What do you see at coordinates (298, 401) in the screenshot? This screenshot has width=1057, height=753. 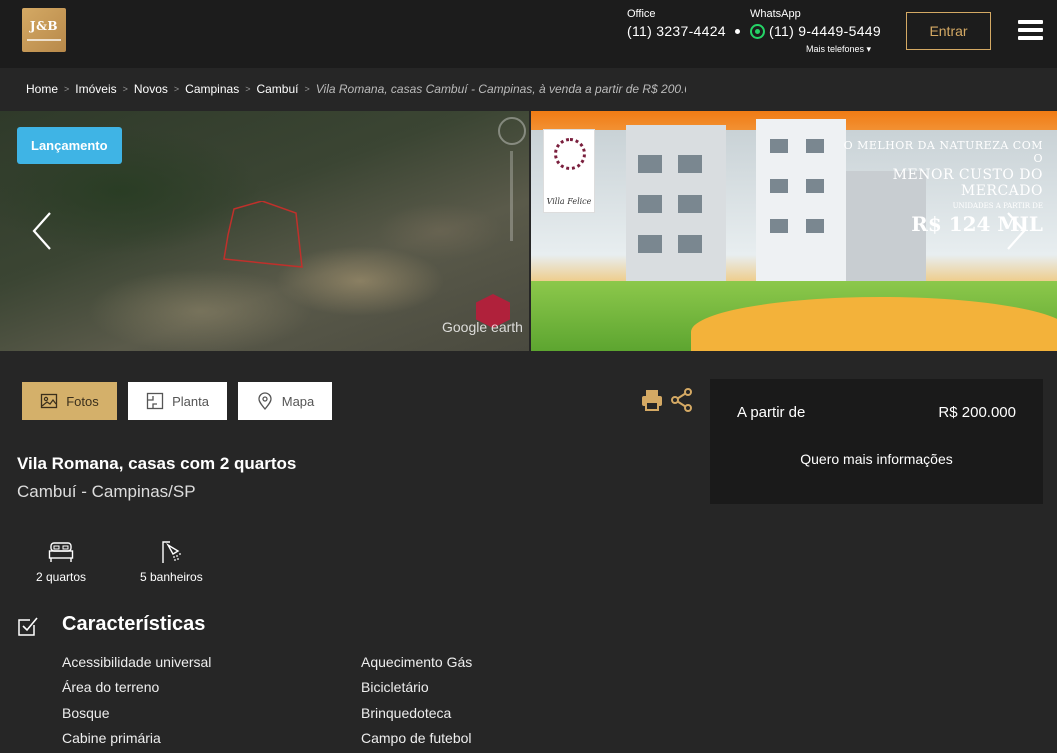 I see `tab-map-label: Mapa` at bounding box center [298, 401].